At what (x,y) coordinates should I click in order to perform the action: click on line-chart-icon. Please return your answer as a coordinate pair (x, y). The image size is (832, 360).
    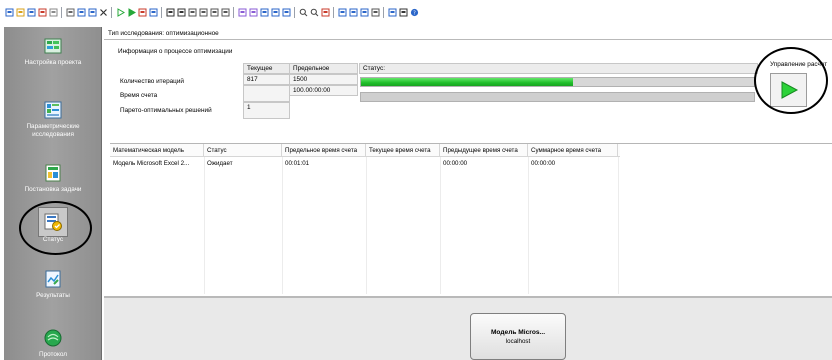
    Looking at the image, I should click on (342, 12).